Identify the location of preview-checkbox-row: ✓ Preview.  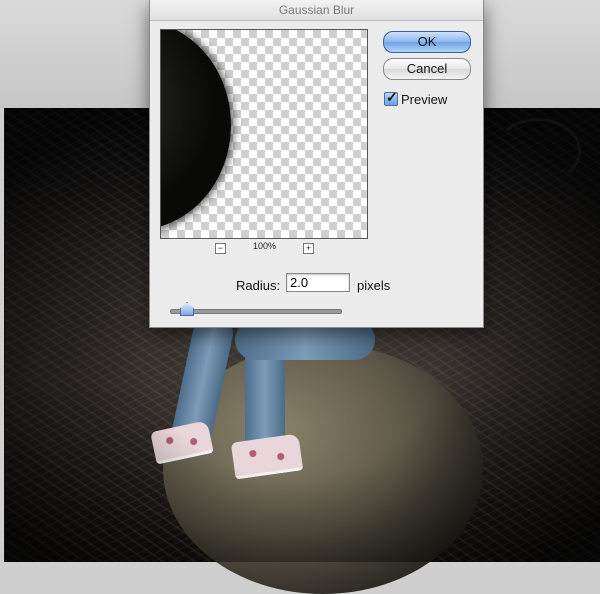
(416, 98).